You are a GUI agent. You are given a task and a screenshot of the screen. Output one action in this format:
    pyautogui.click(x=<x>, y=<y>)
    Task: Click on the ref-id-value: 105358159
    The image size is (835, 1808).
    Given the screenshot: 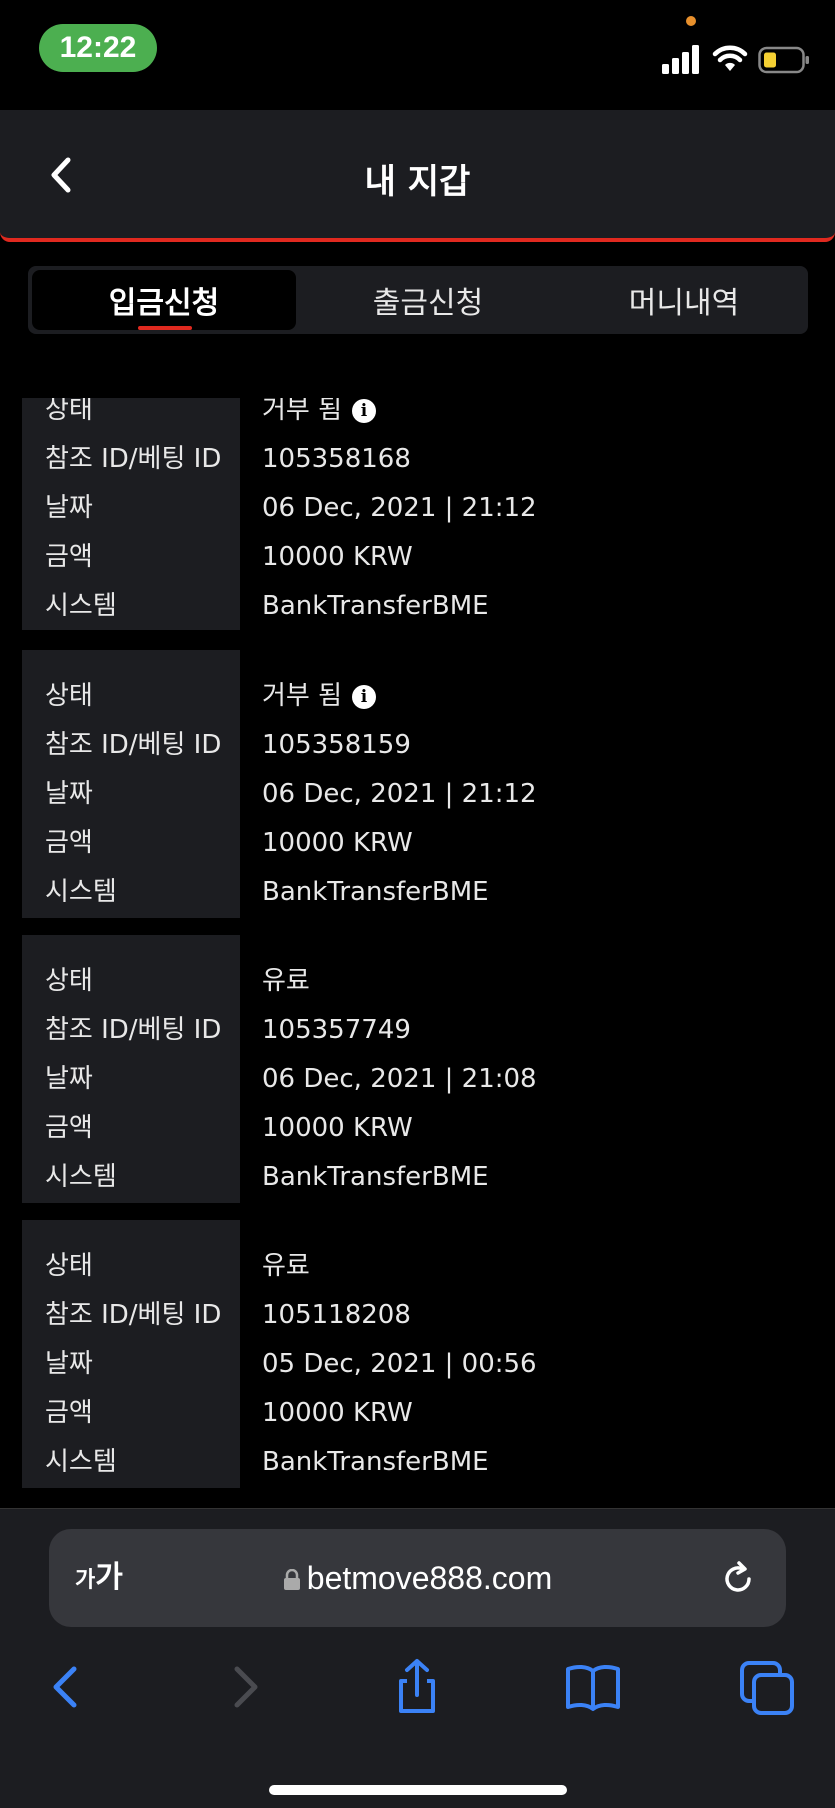 What is the action you would take?
    pyautogui.click(x=336, y=745)
    